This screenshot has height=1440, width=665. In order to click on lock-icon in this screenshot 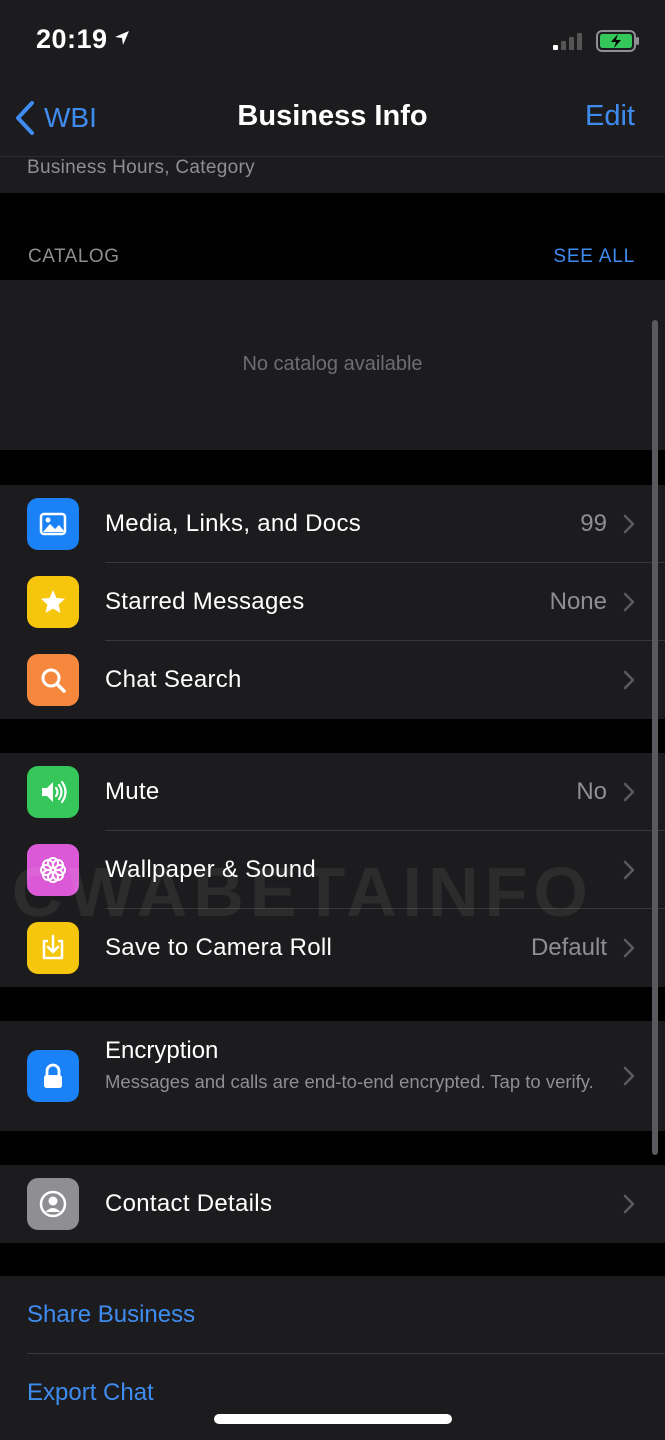, I will do `click(53, 1076)`.